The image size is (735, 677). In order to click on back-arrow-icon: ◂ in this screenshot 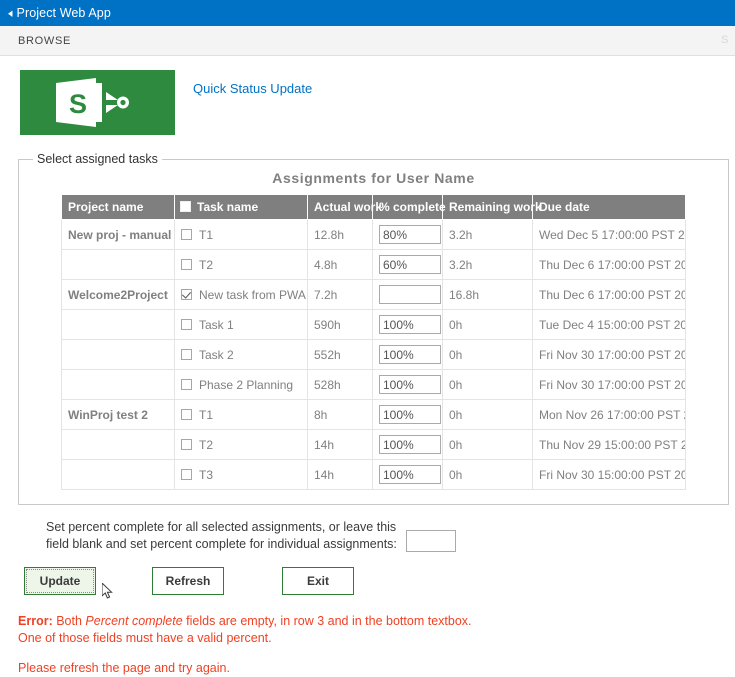, I will do `click(10, 13)`.